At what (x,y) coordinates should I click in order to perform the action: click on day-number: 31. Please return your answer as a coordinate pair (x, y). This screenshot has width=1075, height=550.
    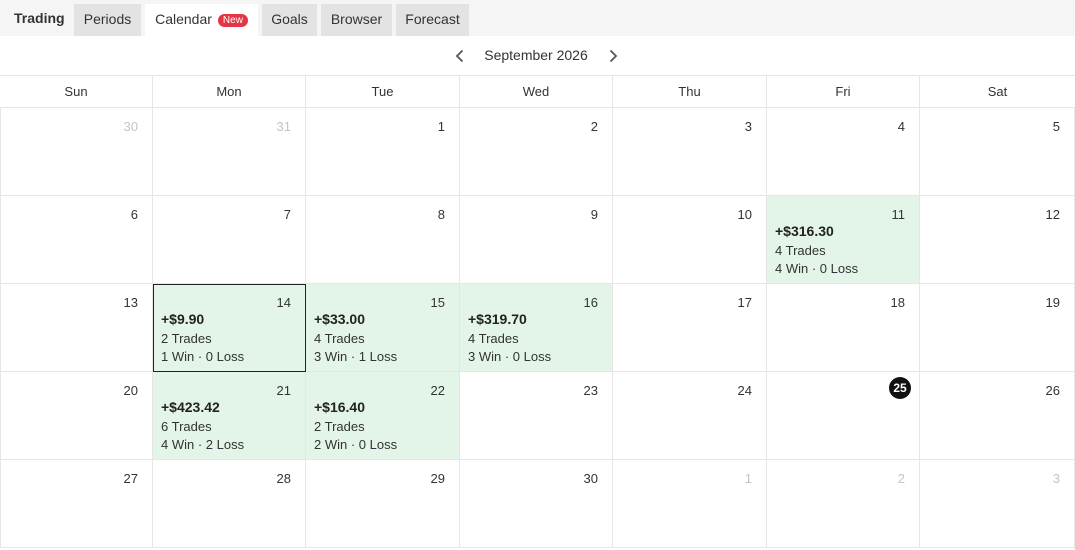
    Looking at the image, I should click on (283, 126).